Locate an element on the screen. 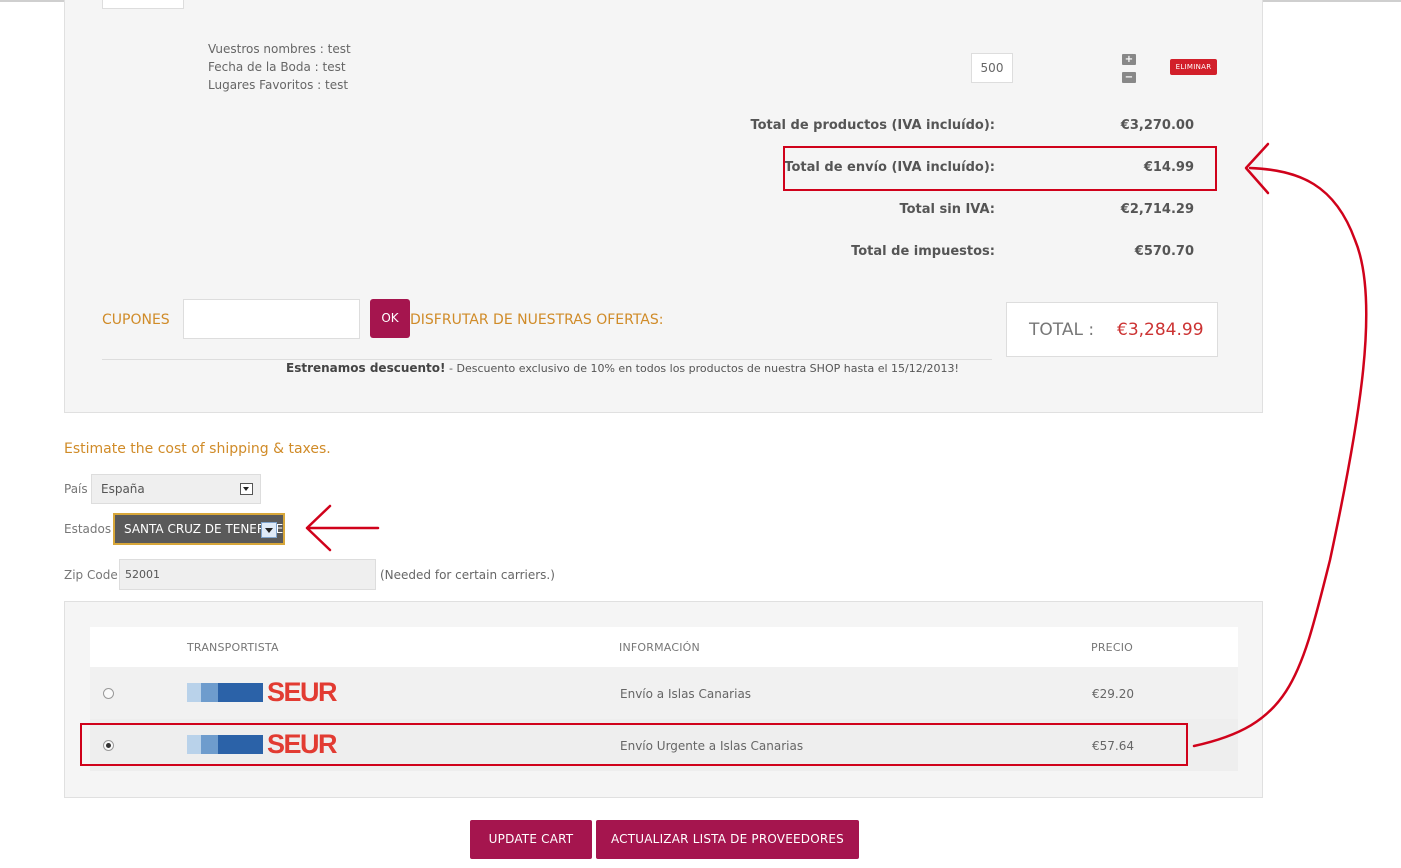  country-label: País is located at coordinates (76, 489).